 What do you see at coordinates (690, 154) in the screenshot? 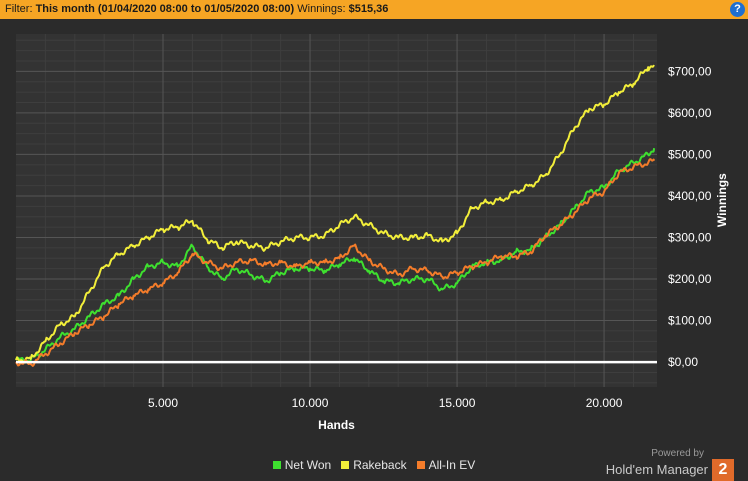
I see `y-tick-label: $500,00` at bounding box center [690, 154].